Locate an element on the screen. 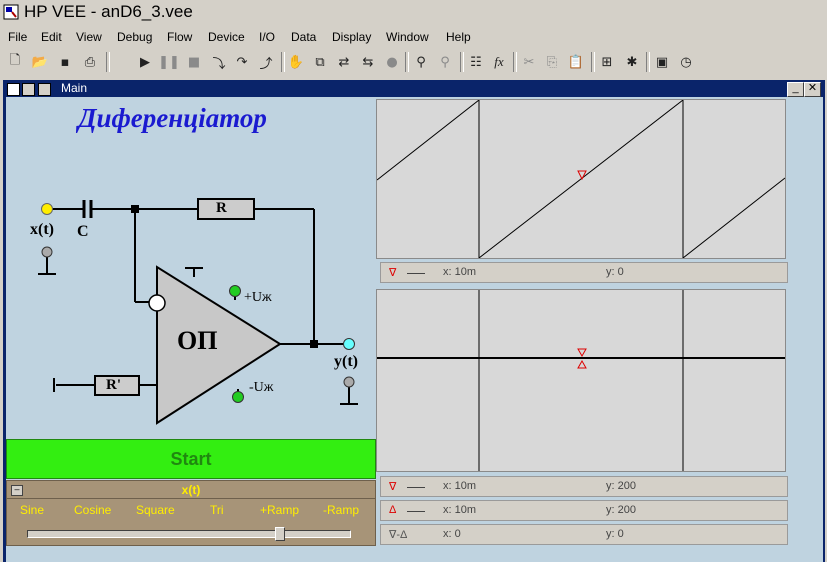 This screenshot has height=562, width=827. pause-icon: ❚❚ is located at coordinates (169, 62).